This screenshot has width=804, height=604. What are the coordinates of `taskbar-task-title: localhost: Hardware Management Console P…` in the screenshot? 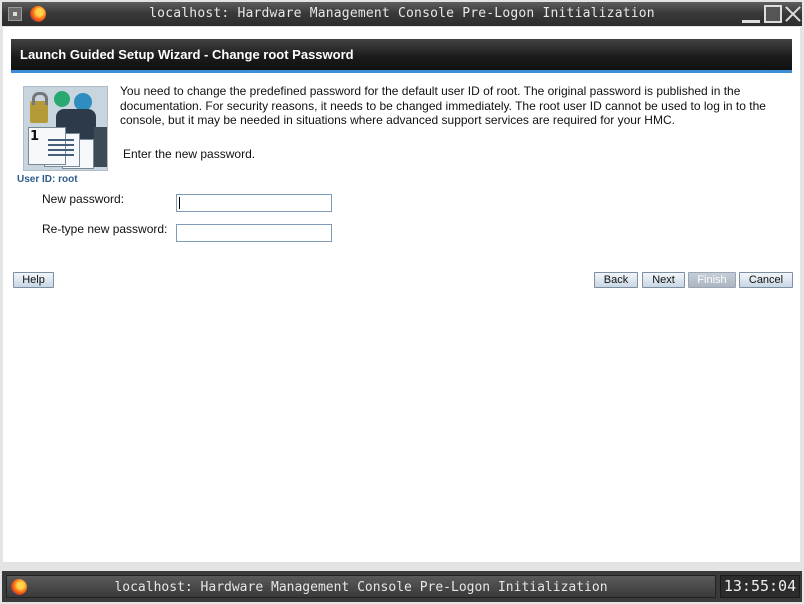 It's located at (361, 587).